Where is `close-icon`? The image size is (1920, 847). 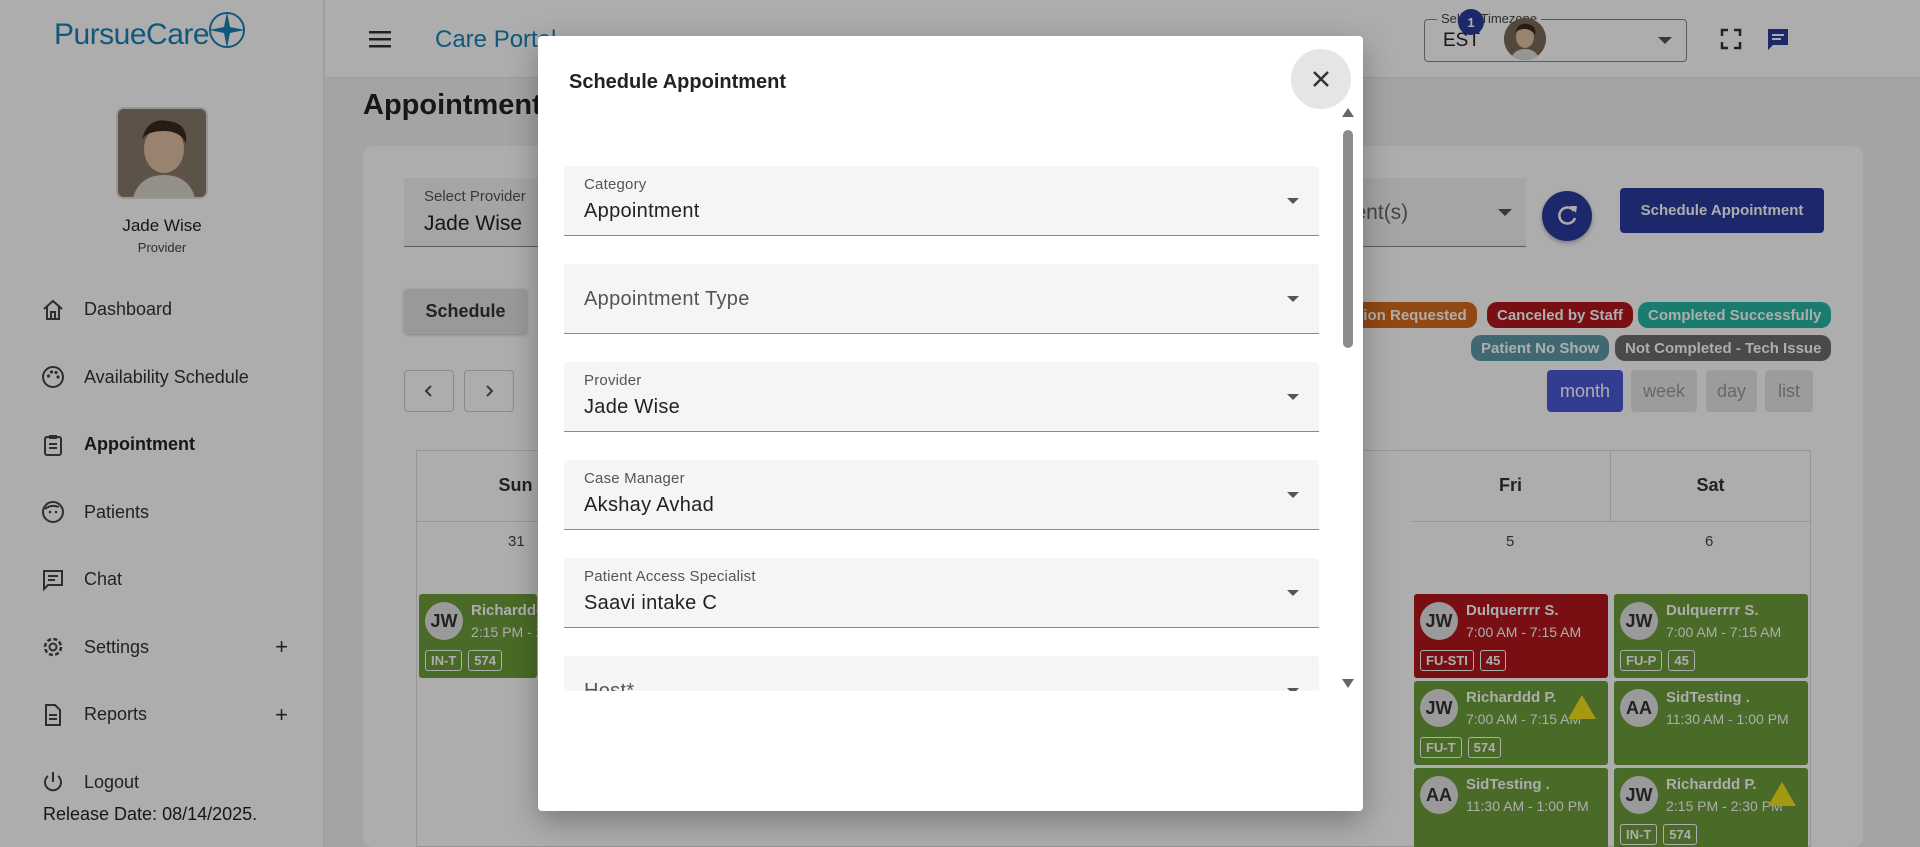 close-icon is located at coordinates (1321, 79).